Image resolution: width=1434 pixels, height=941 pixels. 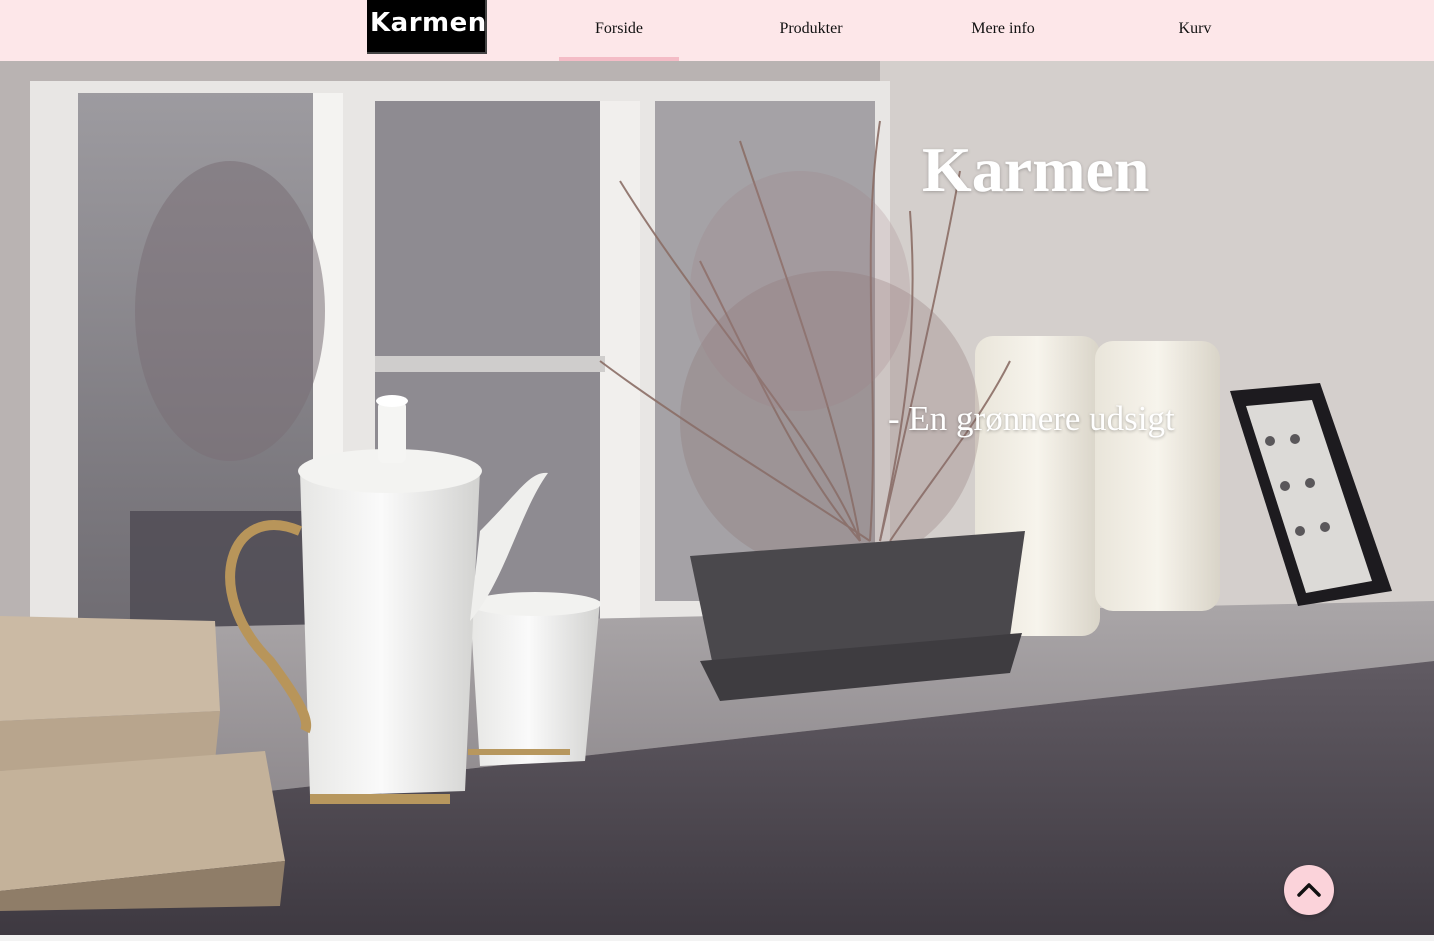 What do you see at coordinates (1031, 418) in the screenshot?
I see `hero-subtitle: - En grønnere udsigt` at bounding box center [1031, 418].